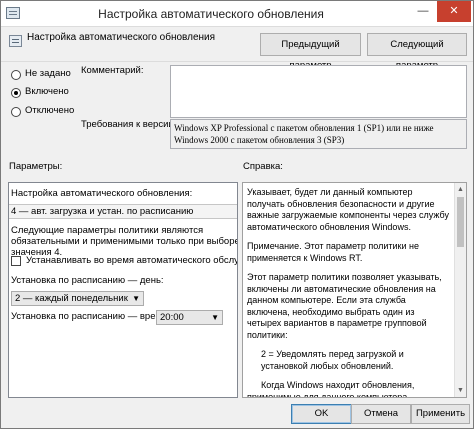 This screenshot has width=474, height=429. I want to click on disabled-radio, so click(16, 112).